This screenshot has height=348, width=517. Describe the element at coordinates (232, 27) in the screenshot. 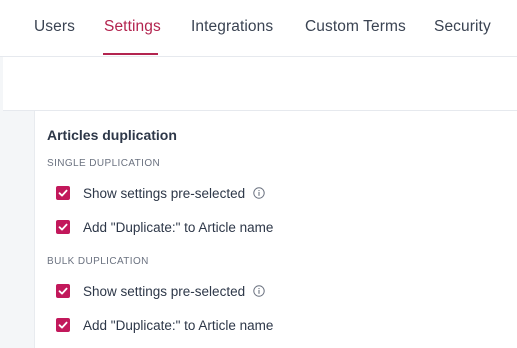

I see `tab-integrations: Integrations` at that location.